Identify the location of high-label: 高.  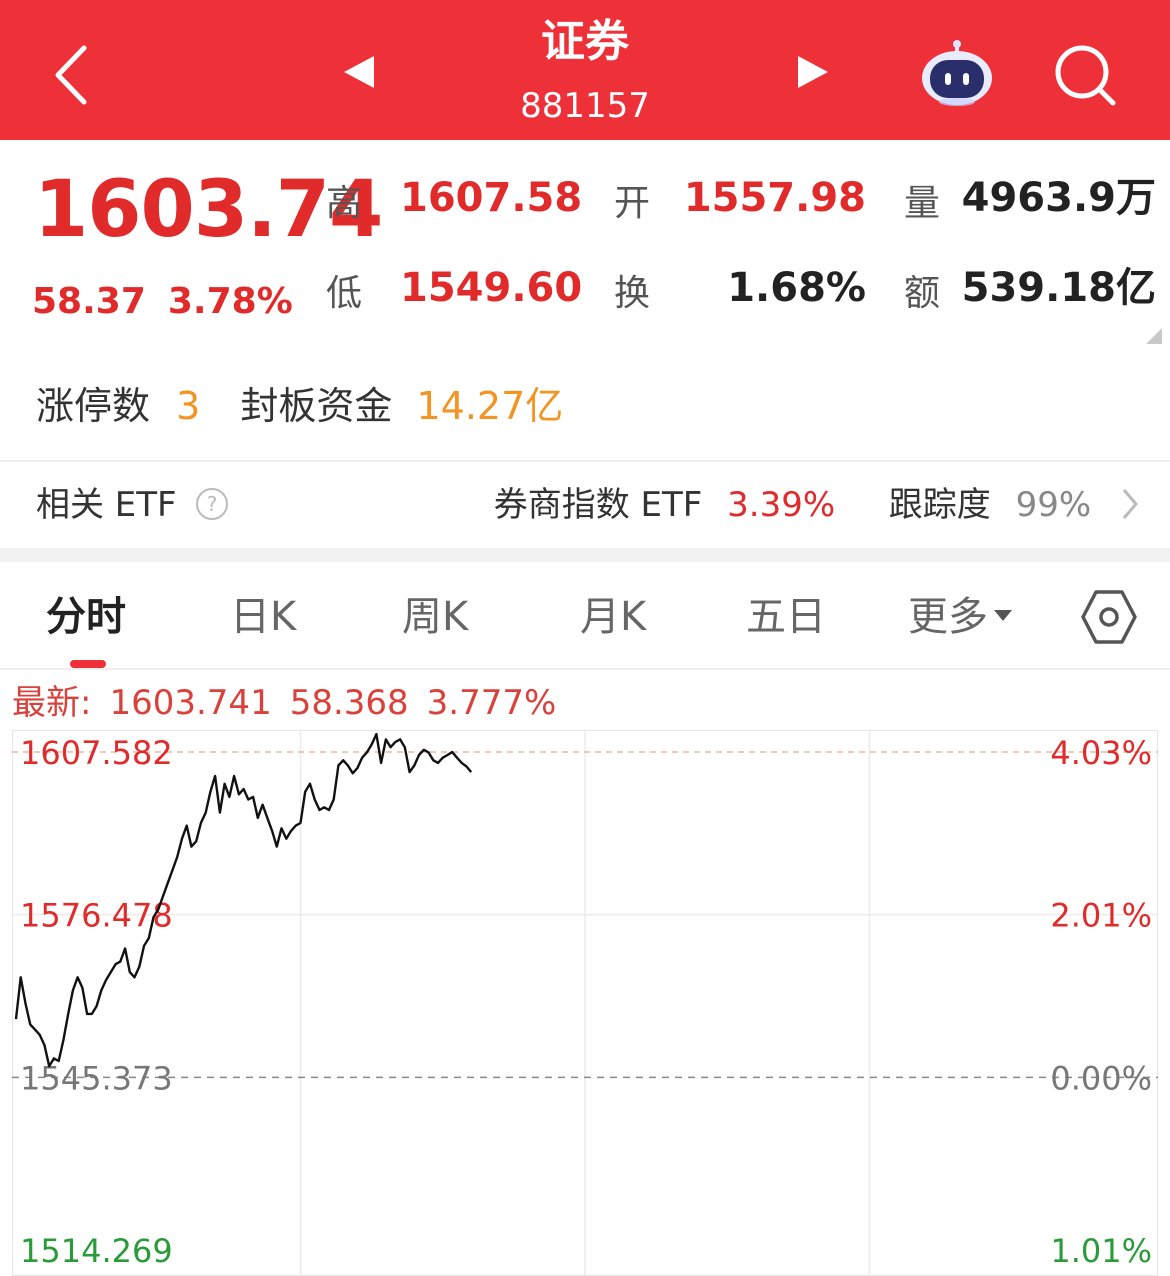
(344, 203).